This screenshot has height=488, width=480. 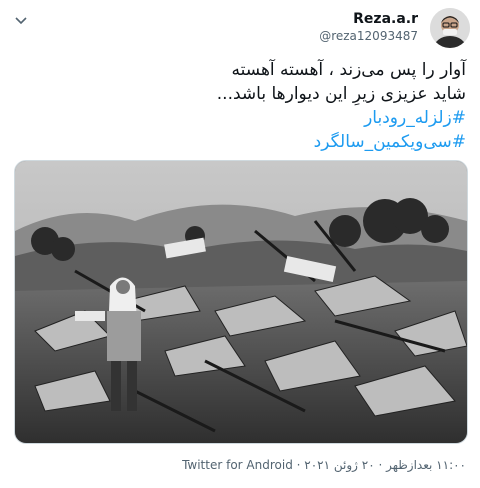 I want to click on tweet-source: Twitter for Android, so click(x=237, y=465).